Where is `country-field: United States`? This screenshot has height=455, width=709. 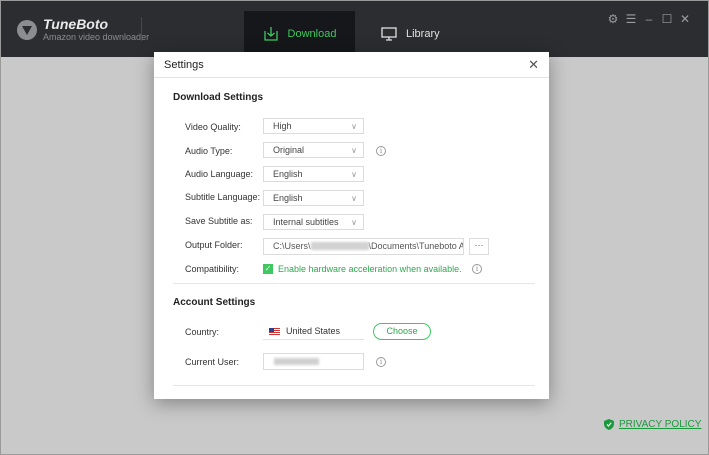 country-field: United States is located at coordinates (313, 331).